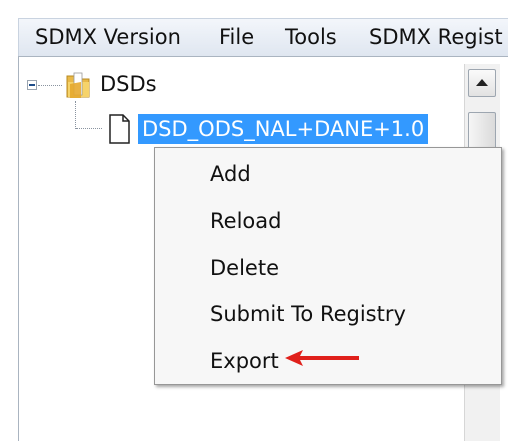  What do you see at coordinates (436, 37) in the screenshot?
I see `menu-sdmx-registry: SDMX Regist` at bounding box center [436, 37].